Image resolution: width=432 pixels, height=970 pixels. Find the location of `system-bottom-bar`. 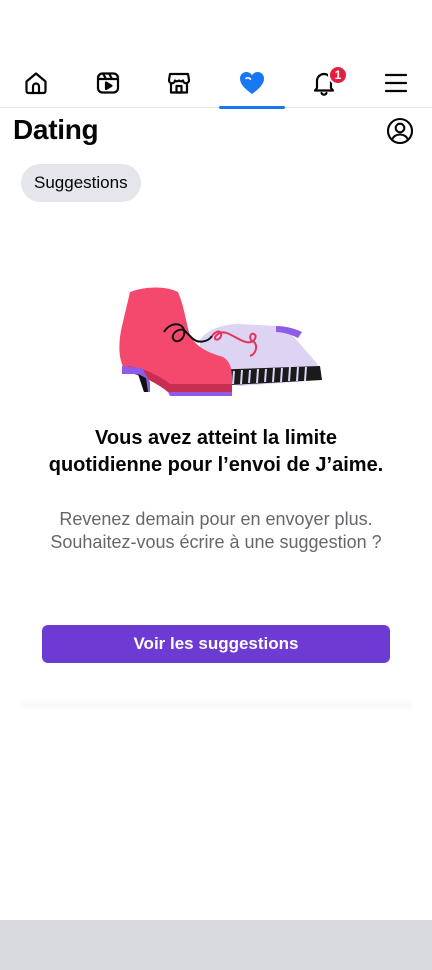

system-bottom-bar is located at coordinates (216, 945).